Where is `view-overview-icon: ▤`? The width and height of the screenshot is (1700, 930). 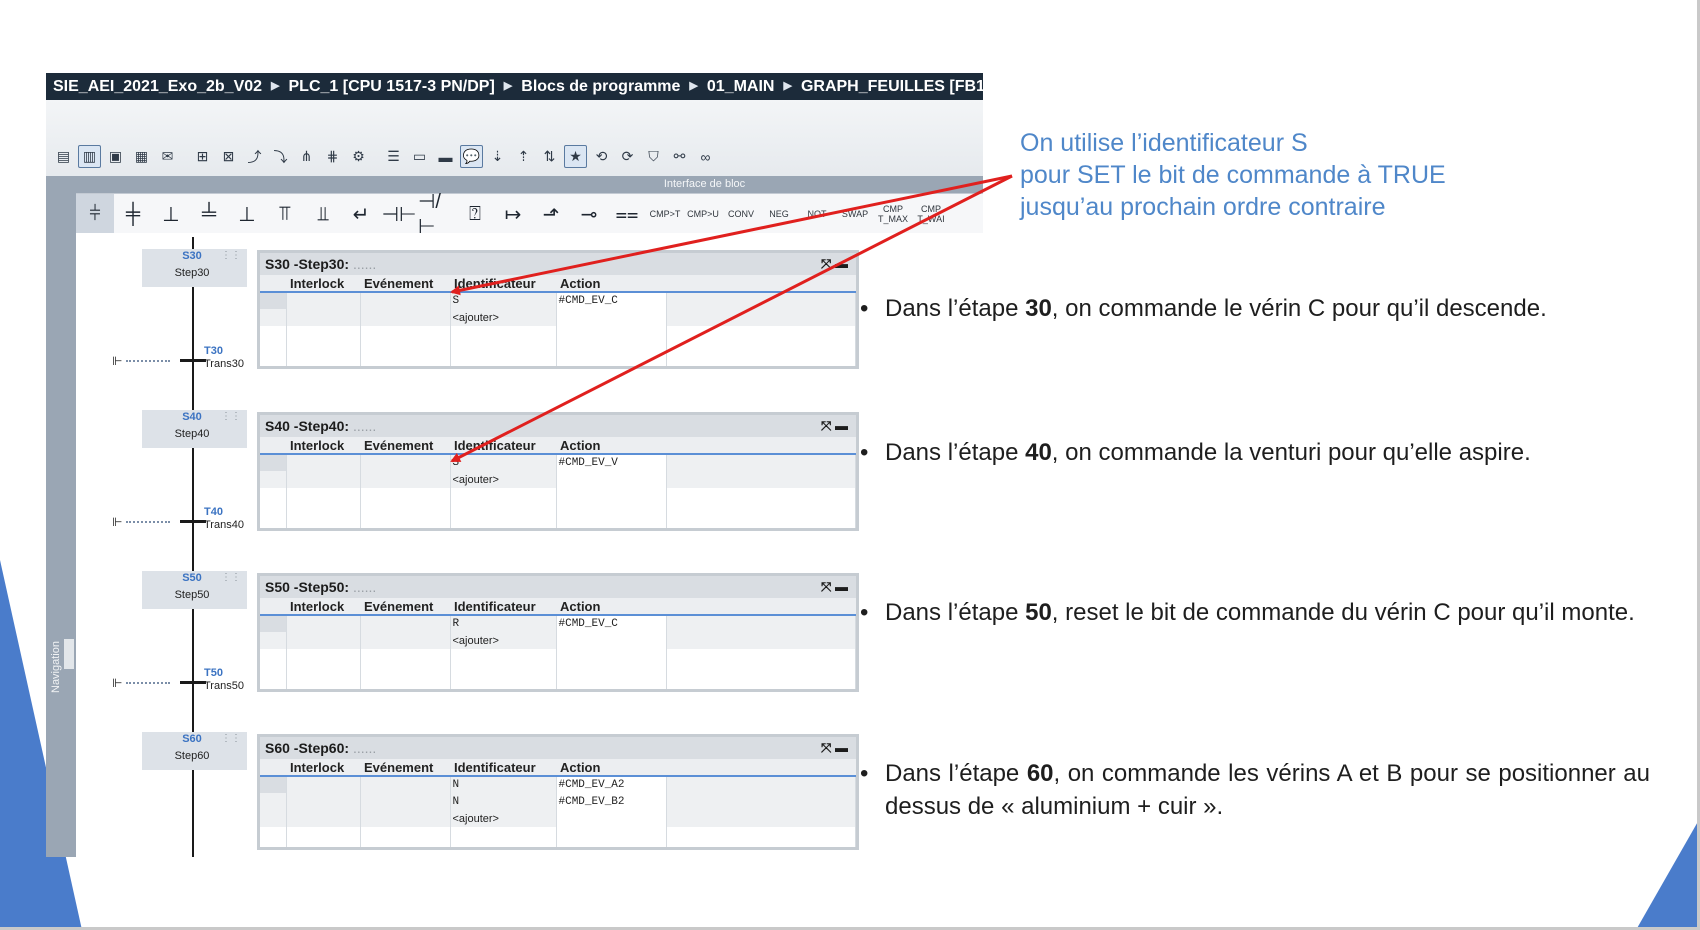
view-overview-icon: ▤ is located at coordinates (63, 156).